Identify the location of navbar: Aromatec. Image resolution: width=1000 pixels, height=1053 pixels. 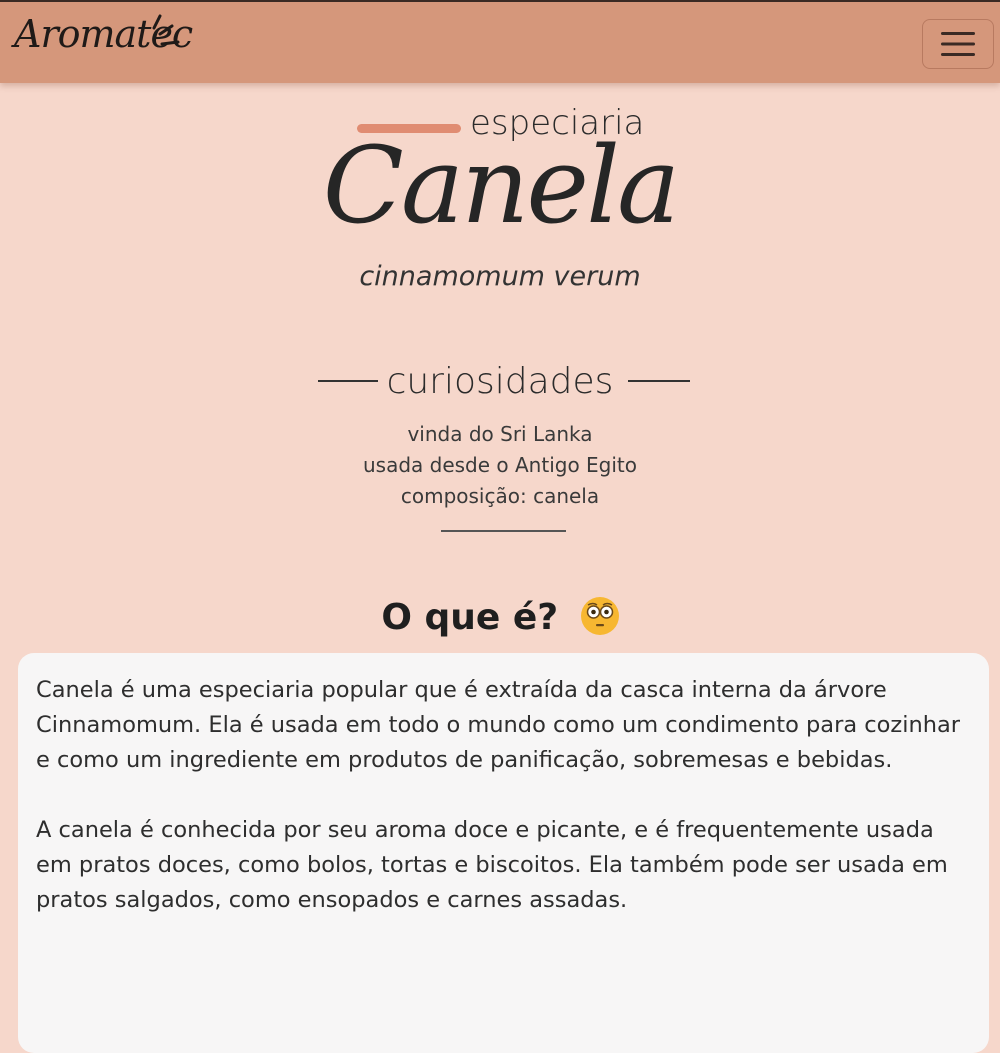
(500, 41).